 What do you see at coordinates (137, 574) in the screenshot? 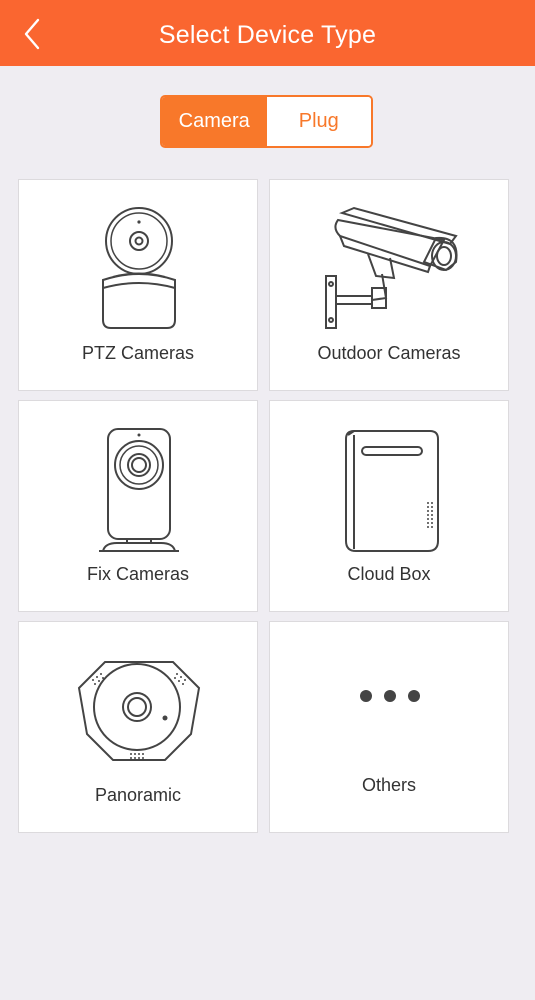
I see `device-label: Fix Cameras` at bounding box center [137, 574].